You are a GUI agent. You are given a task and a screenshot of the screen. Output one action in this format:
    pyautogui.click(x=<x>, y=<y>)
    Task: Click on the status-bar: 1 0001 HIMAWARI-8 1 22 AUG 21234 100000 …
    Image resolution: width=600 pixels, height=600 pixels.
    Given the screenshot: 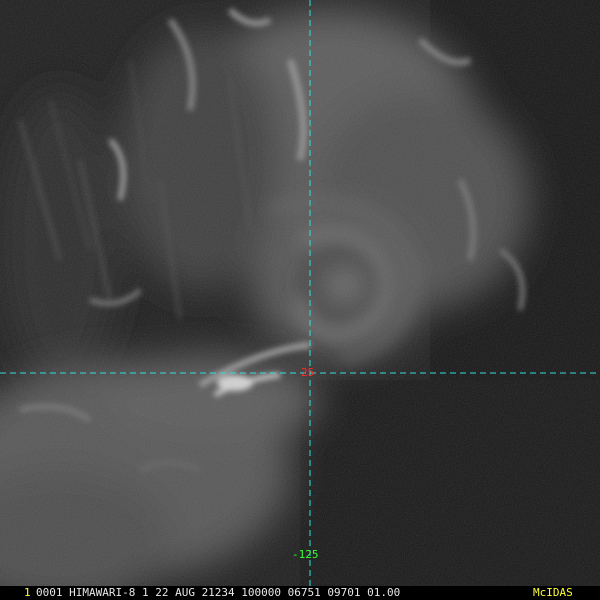 What is the action you would take?
    pyautogui.click(x=300, y=593)
    